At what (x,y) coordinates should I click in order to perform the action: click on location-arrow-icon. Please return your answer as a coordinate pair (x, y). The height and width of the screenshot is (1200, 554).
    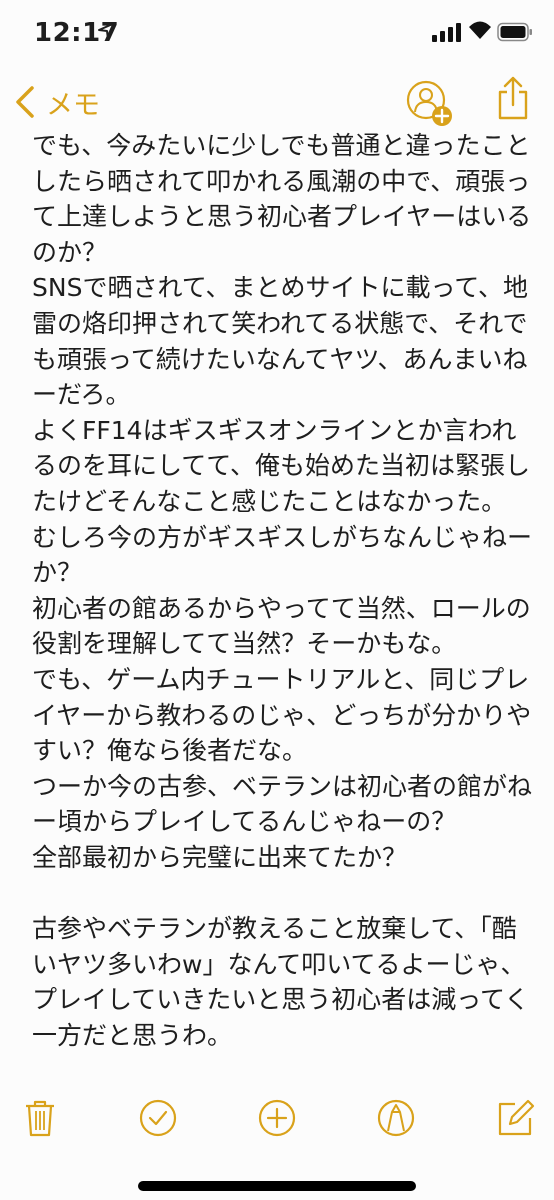
    Looking at the image, I should click on (107, 31).